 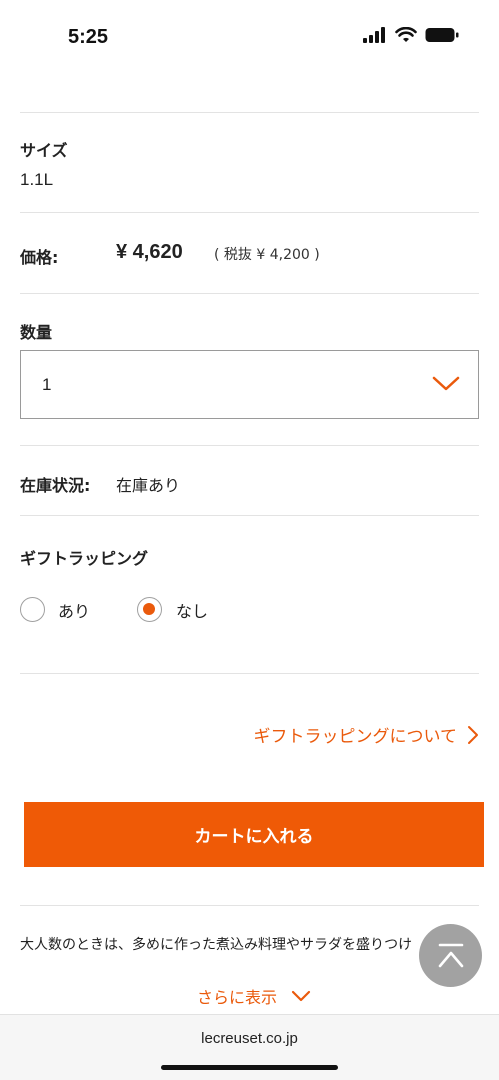 I want to click on status-icons, so click(x=411, y=35).